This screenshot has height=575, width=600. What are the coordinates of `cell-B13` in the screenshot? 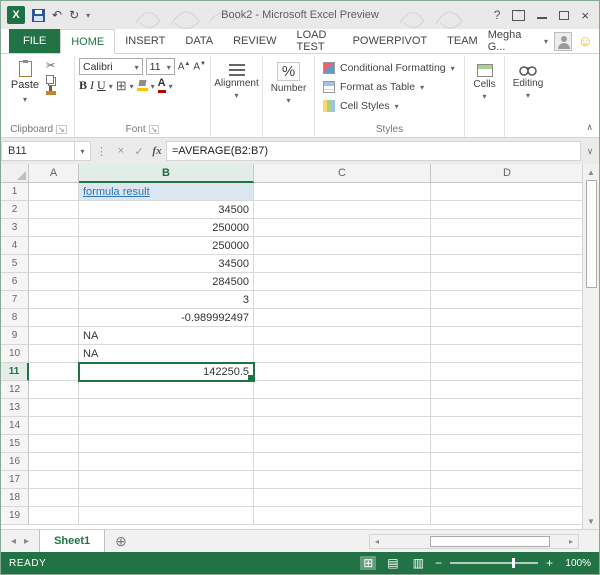 It's located at (166, 408).